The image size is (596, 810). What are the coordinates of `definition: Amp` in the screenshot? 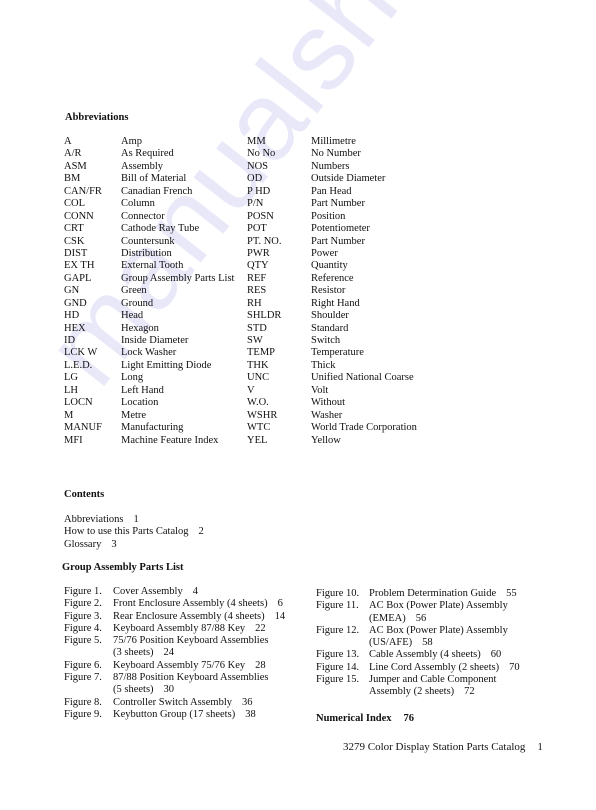 It's located at (131, 141).